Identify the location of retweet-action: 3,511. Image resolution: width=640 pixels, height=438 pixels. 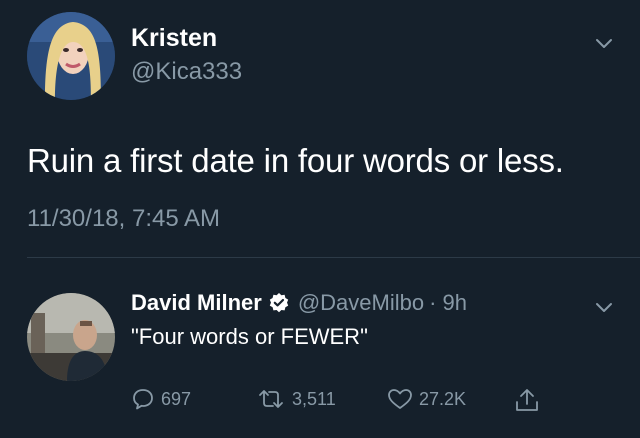
(296, 399).